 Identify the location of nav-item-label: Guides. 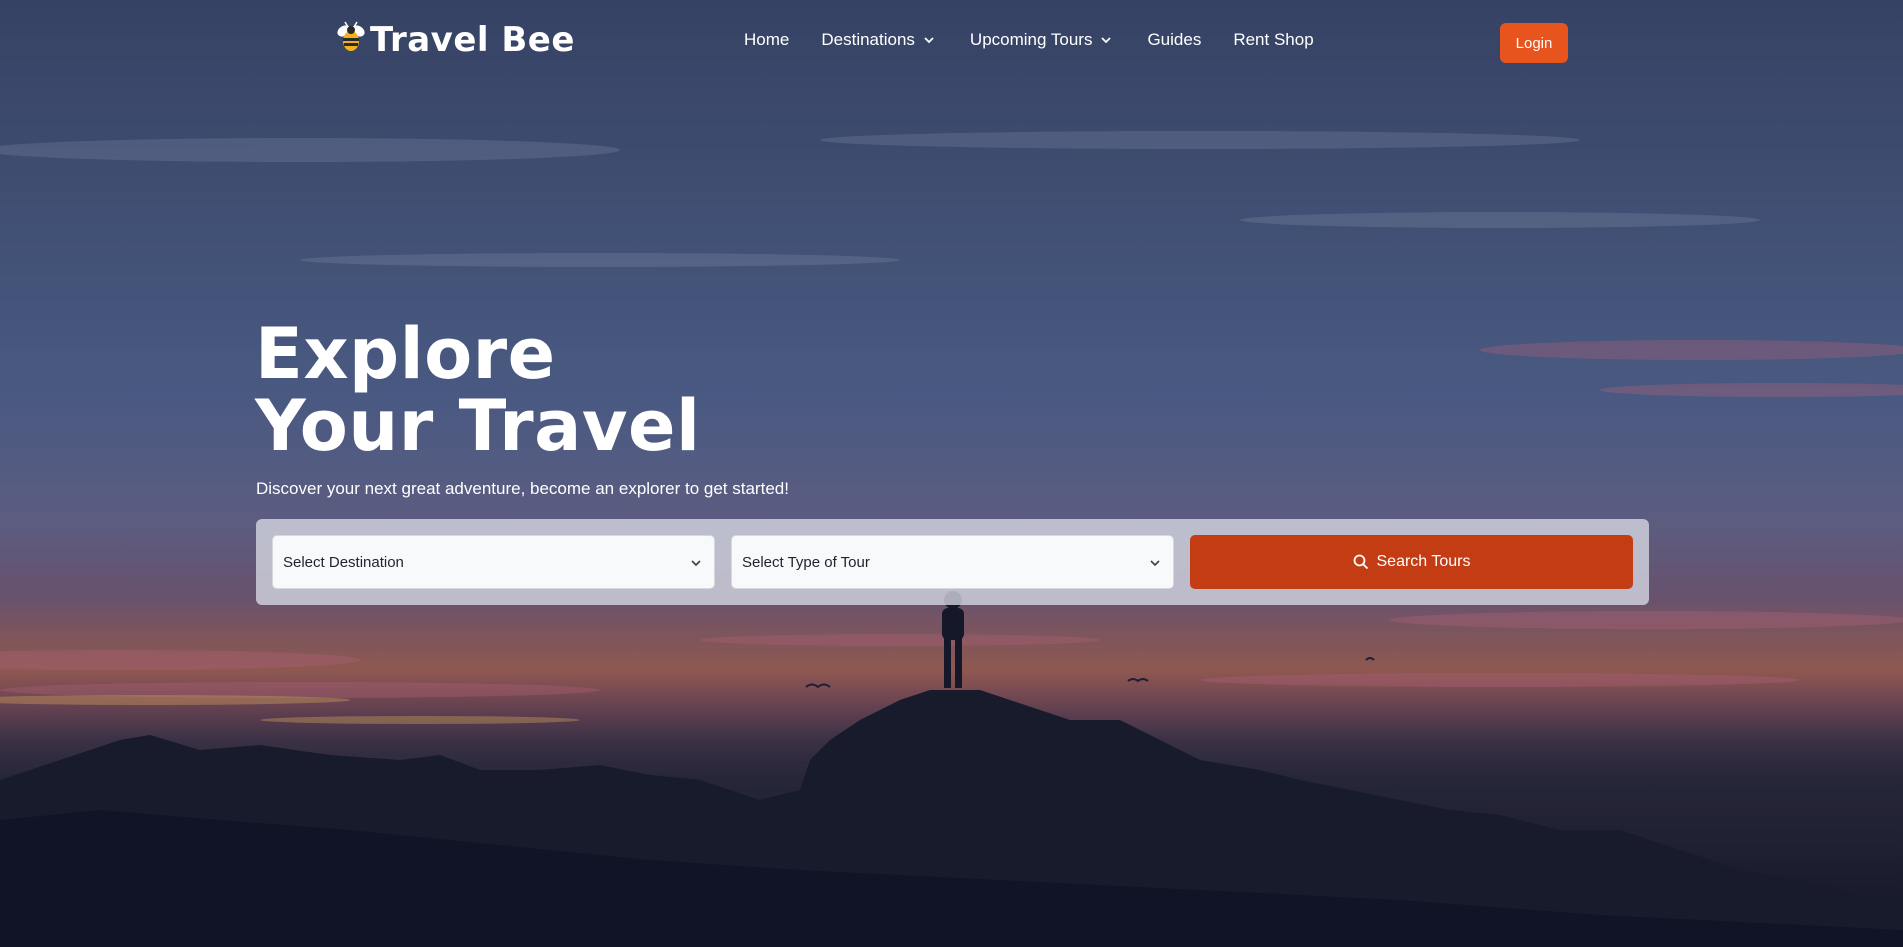
(1174, 39).